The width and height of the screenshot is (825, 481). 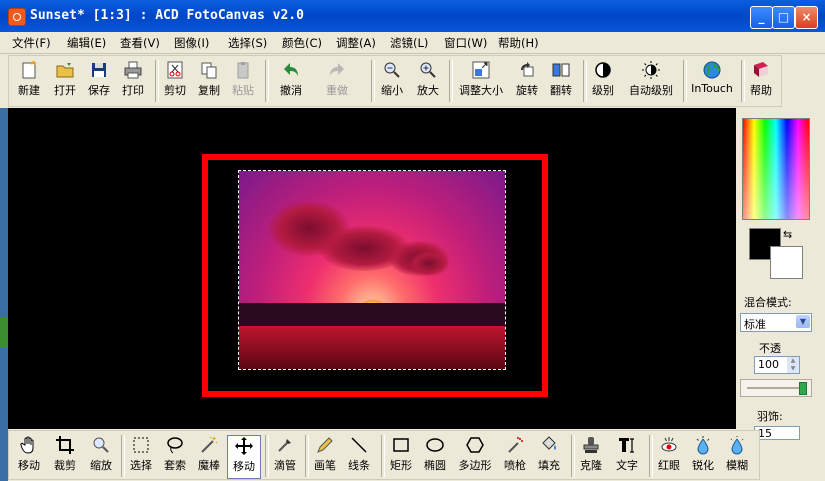 I want to click on sharpen-drop-icon, so click(x=703, y=445).